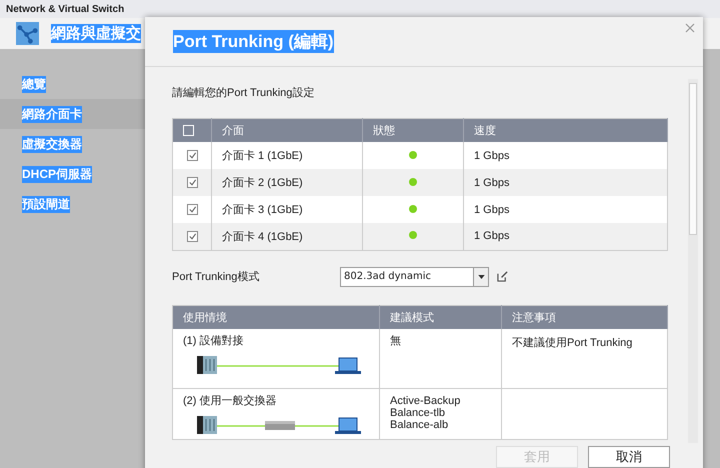 Image resolution: width=720 pixels, height=468 pixels. I want to click on column-header: 建議模式, so click(441, 316).